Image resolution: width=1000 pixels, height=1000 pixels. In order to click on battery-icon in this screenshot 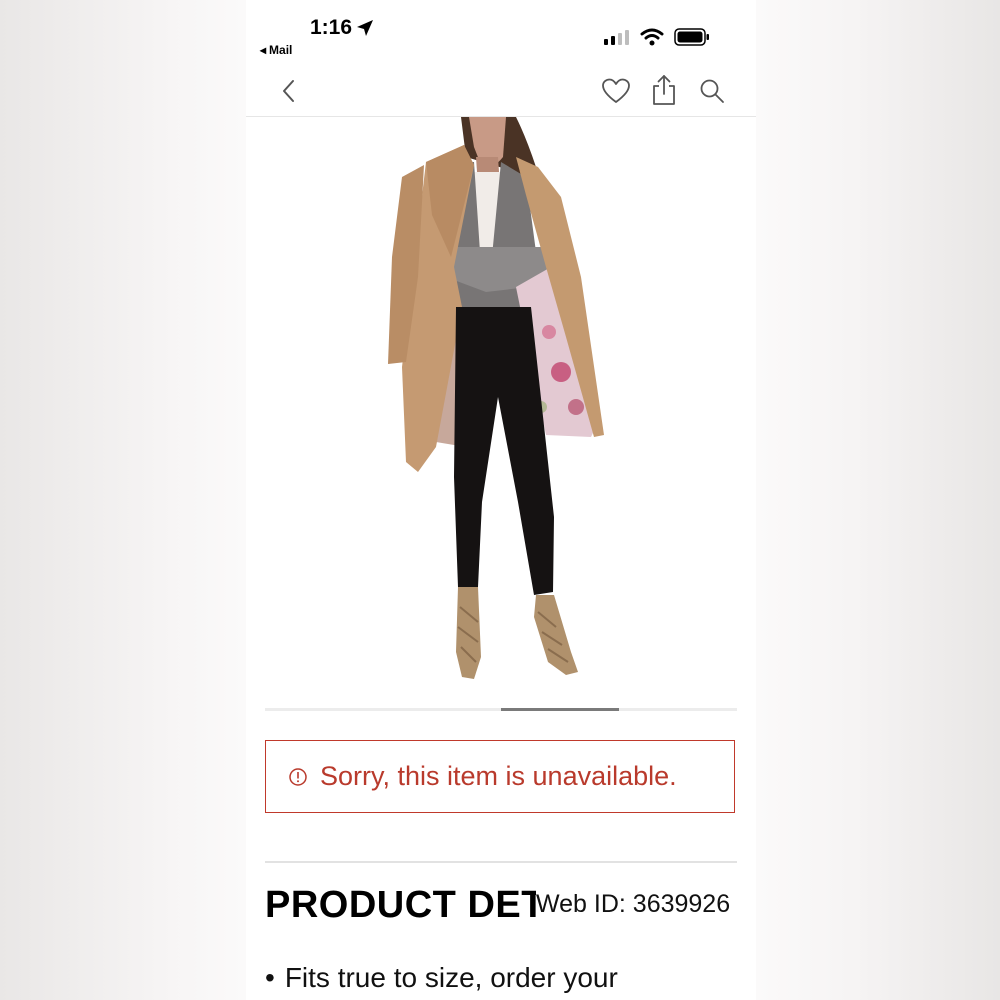, I will do `click(691, 37)`.